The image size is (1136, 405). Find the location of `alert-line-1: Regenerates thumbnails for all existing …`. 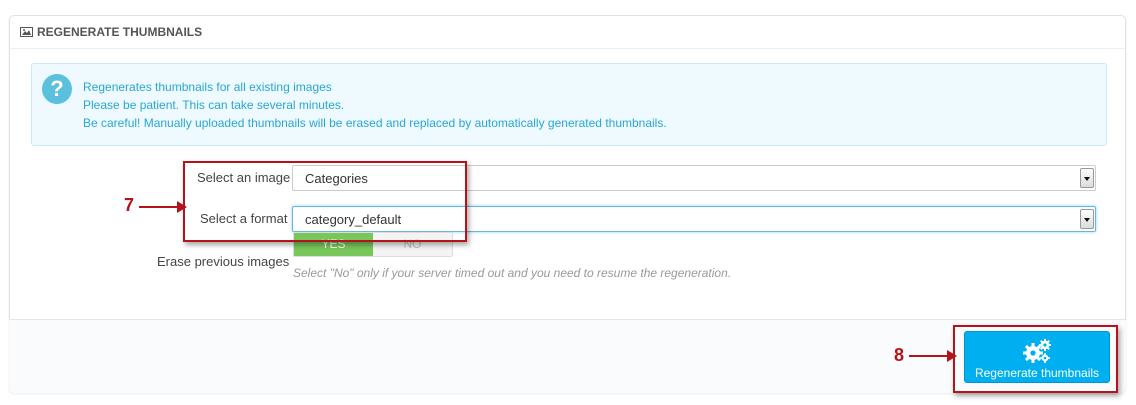

alert-line-1: Regenerates thumbnails for all existing … is located at coordinates (207, 87).